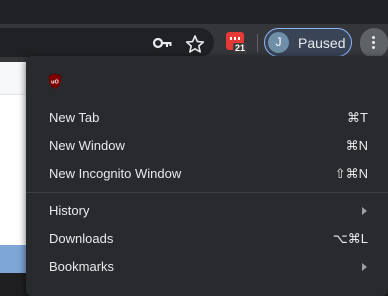  Describe the element at coordinates (107, 42) in the screenshot. I see `address-bar` at that location.